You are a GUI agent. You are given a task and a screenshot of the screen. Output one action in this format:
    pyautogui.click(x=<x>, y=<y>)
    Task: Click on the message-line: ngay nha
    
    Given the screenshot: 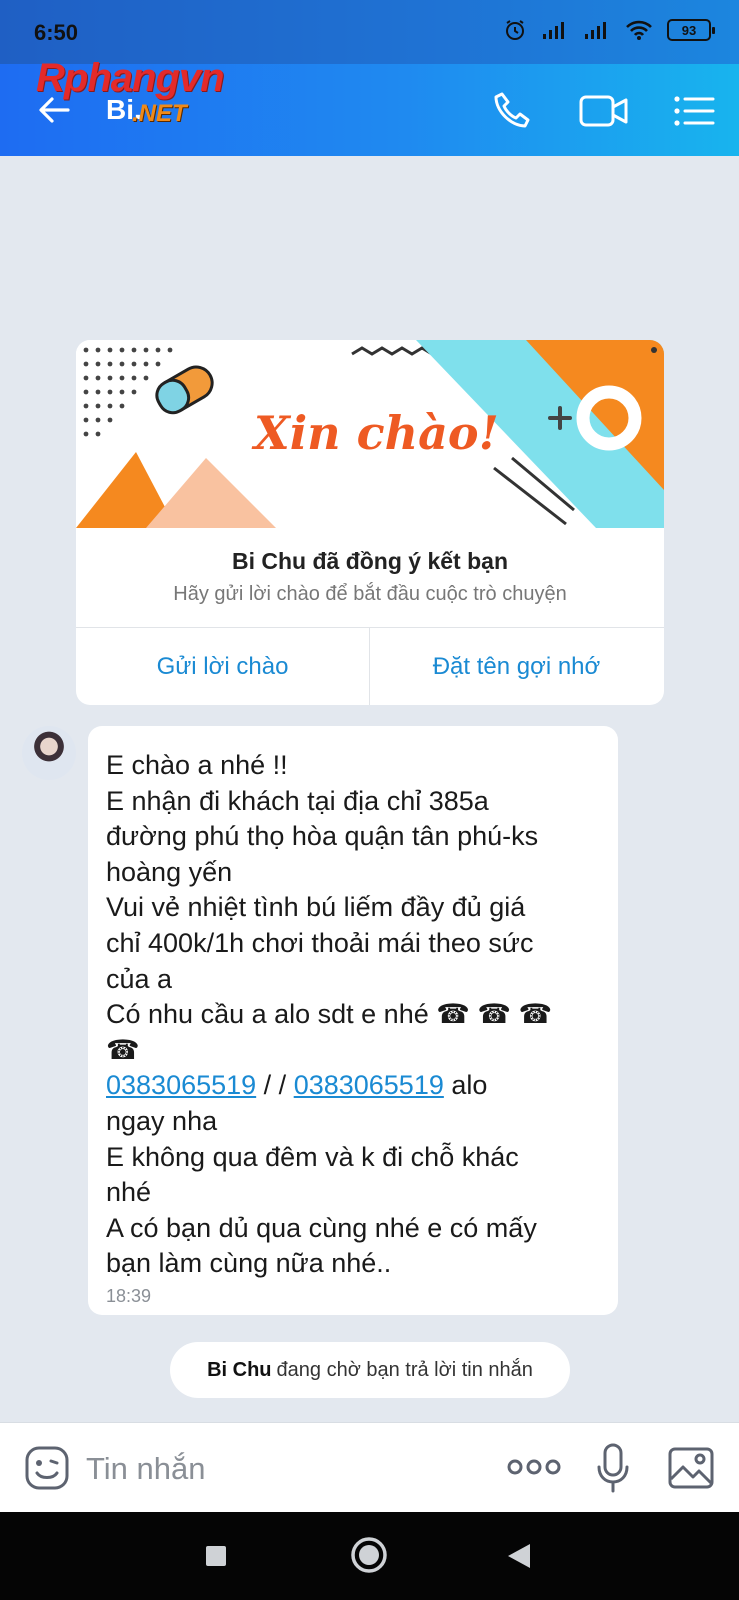 What is the action you would take?
    pyautogui.click(x=162, y=1120)
    